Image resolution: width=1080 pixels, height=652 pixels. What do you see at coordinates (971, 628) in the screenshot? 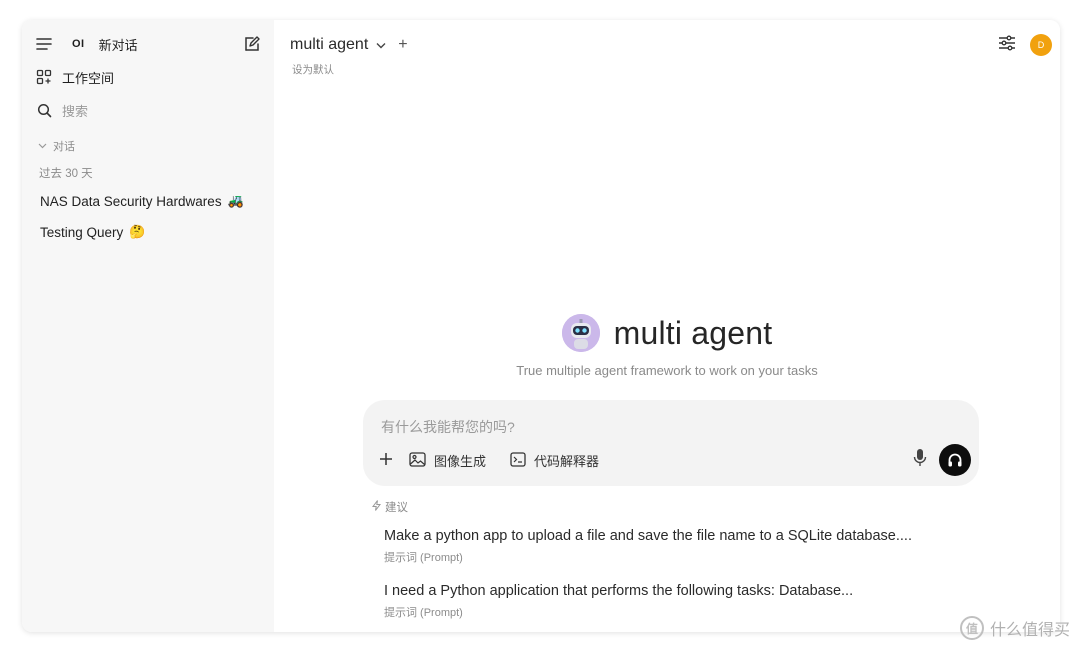
I see `watermark-badge: 值` at bounding box center [971, 628].